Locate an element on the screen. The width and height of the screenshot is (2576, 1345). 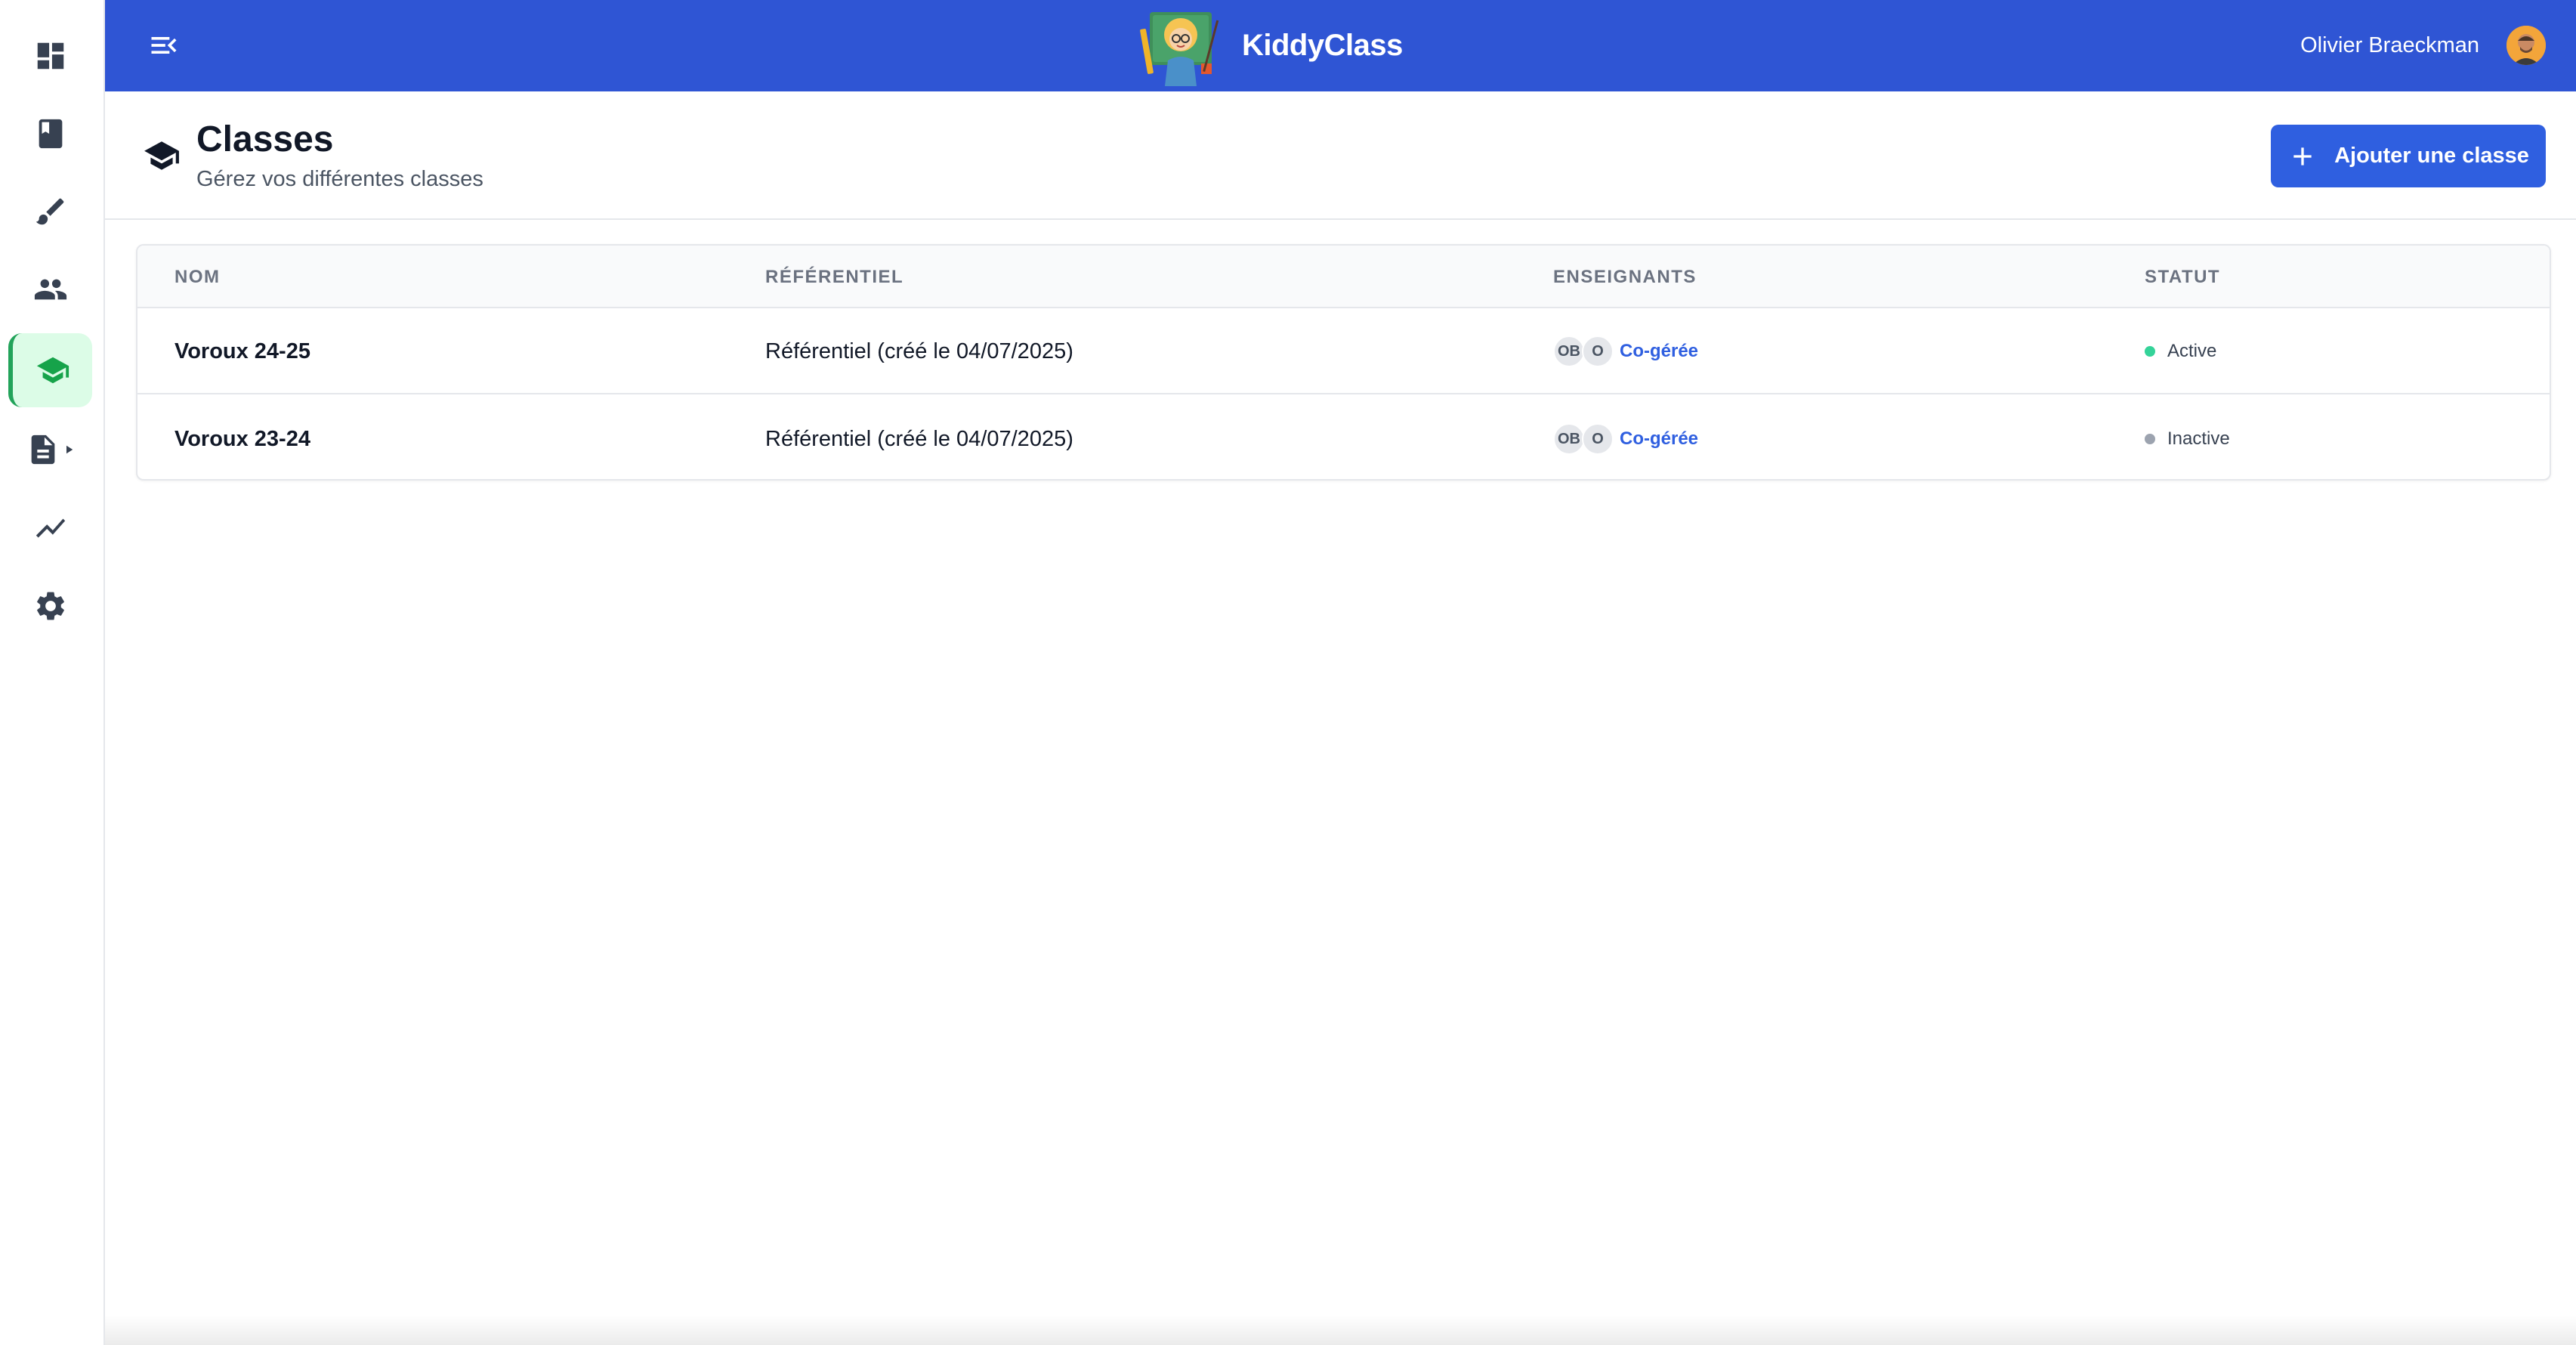
sidebar-item-book is located at coordinates (50, 134).